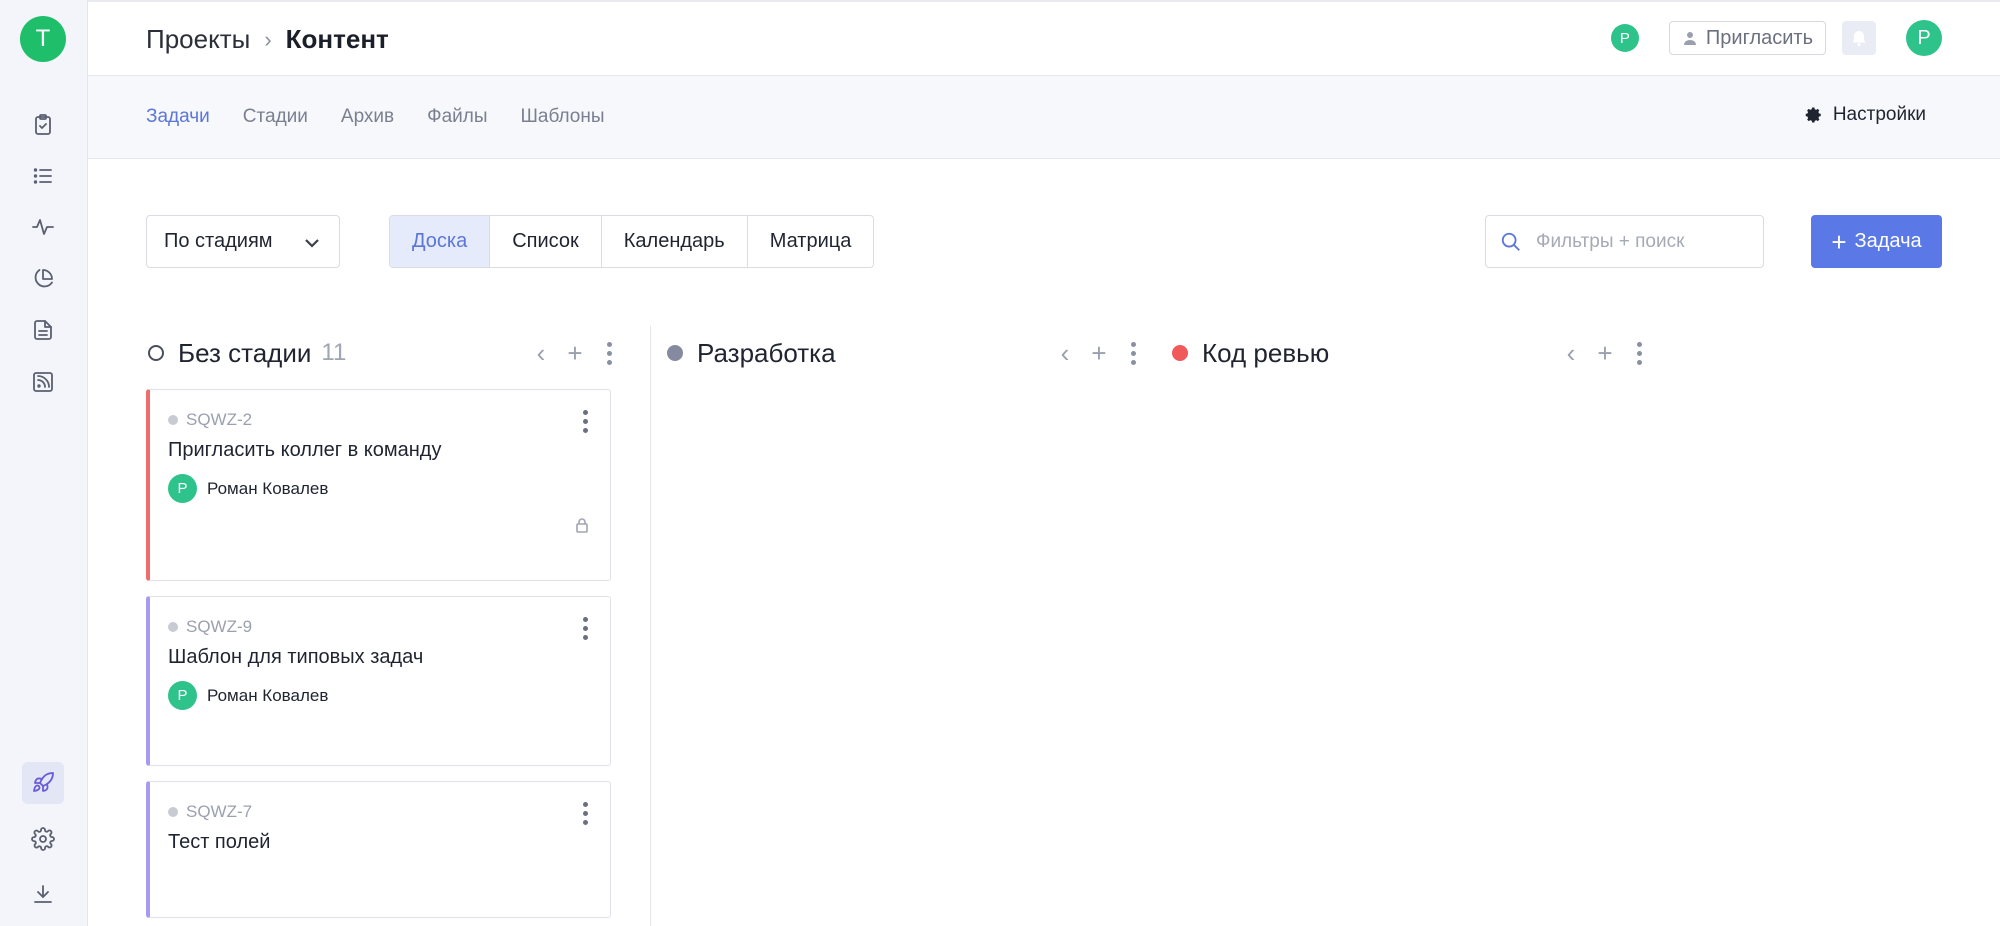 Image resolution: width=2000 pixels, height=926 pixels. What do you see at coordinates (43, 279) in the screenshot?
I see `pie-chart-icon` at bounding box center [43, 279].